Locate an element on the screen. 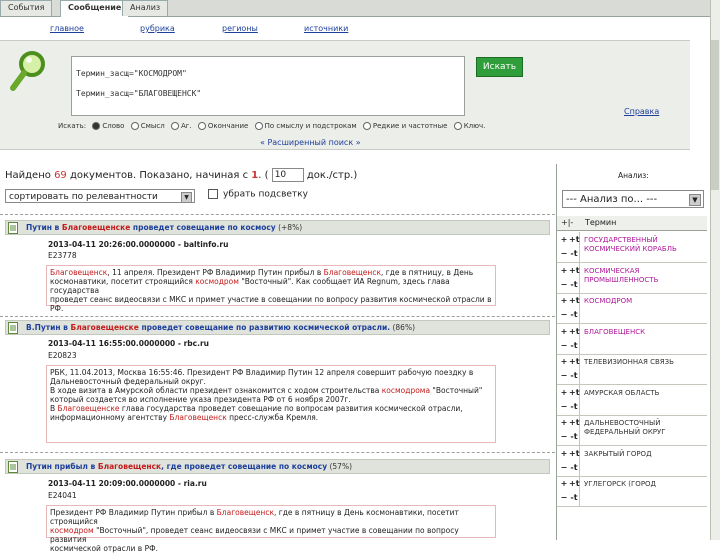  query-line: Термин_засщ="КОСМОДРОМ" is located at coordinates (131, 73).